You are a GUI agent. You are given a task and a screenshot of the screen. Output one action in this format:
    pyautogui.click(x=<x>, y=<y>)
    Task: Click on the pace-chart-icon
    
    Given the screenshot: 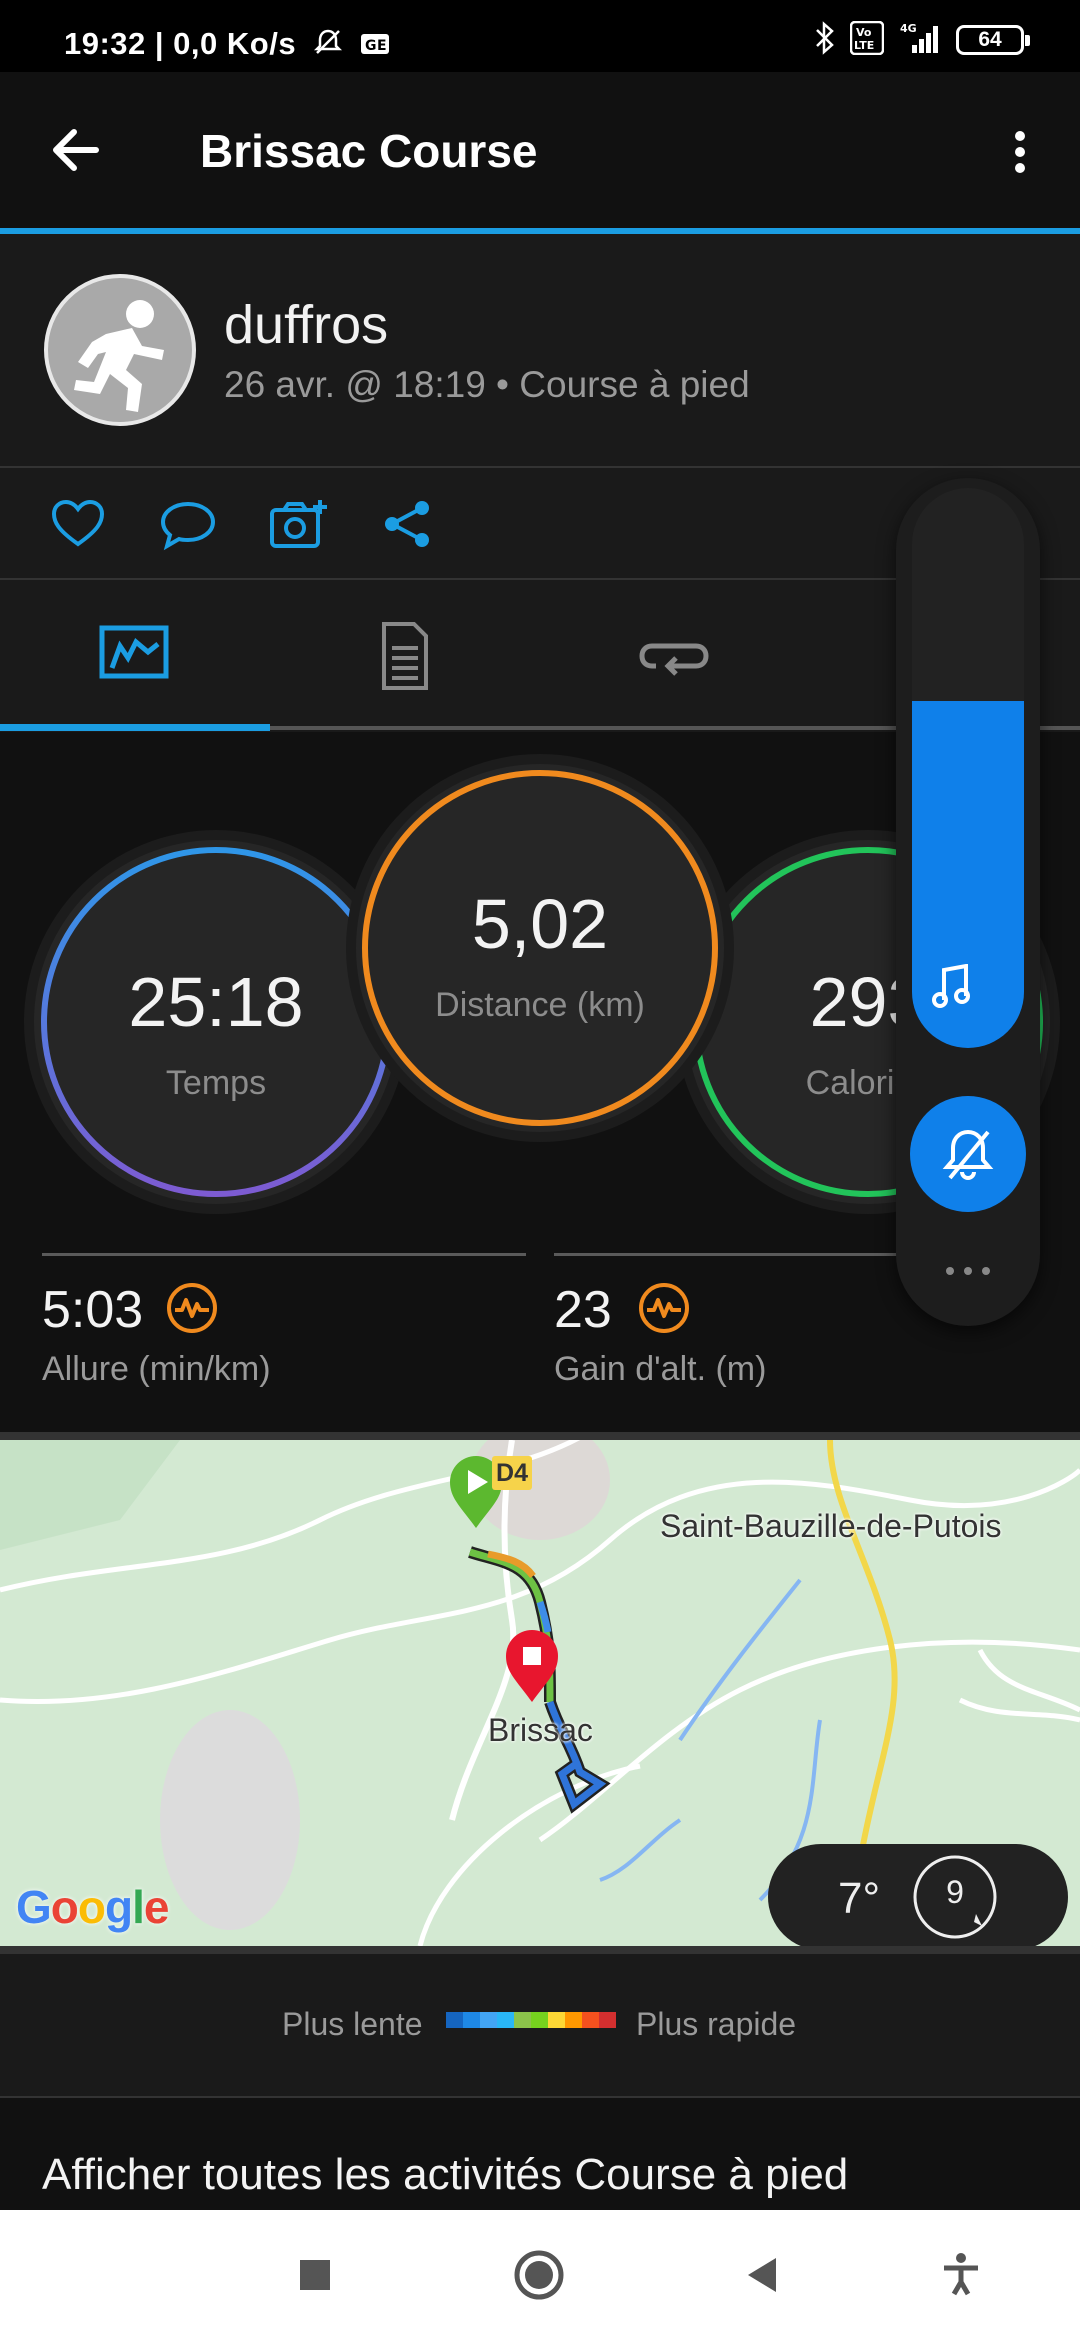 What is the action you would take?
    pyautogui.click(x=192, y=1308)
    